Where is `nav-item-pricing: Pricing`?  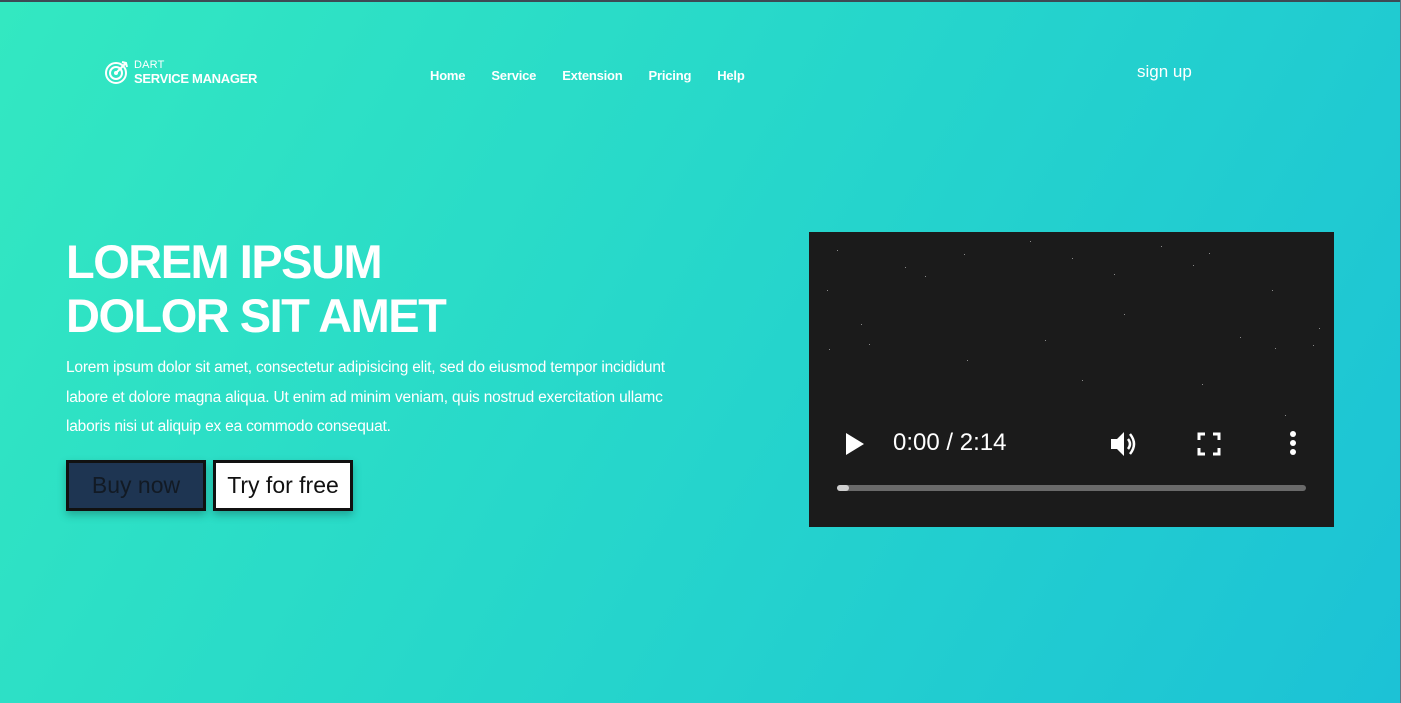 nav-item-pricing: Pricing is located at coordinates (670, 75).